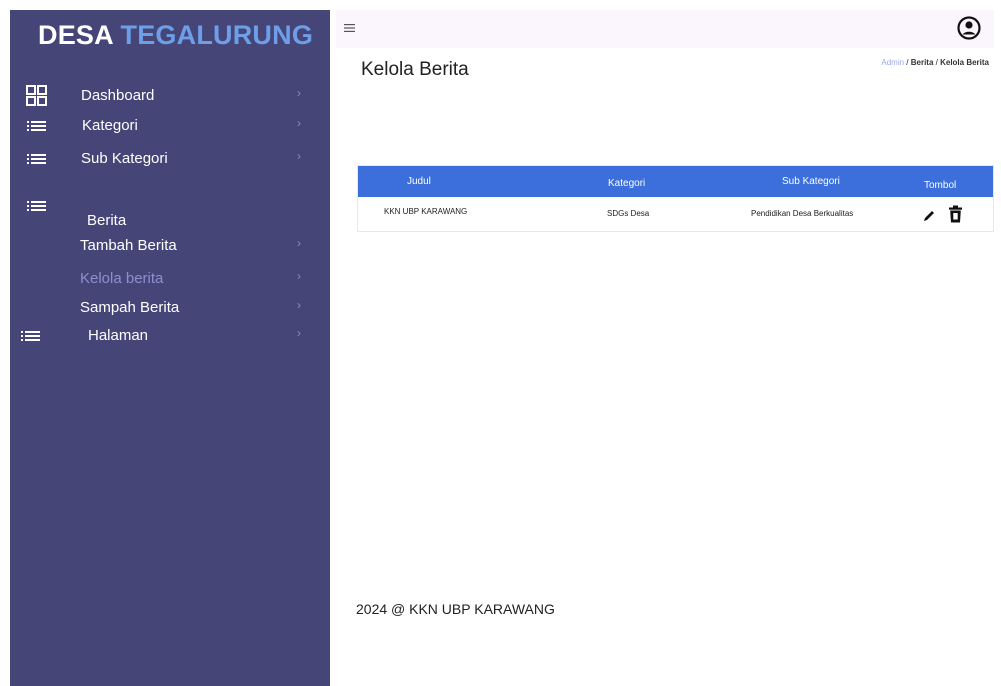 The image size is (1001, 686). Describe the element at coordinates (455, 609) in the screenshot. I see `footer-text: 2024 @ KKN UBP KARAWANG` at that location.